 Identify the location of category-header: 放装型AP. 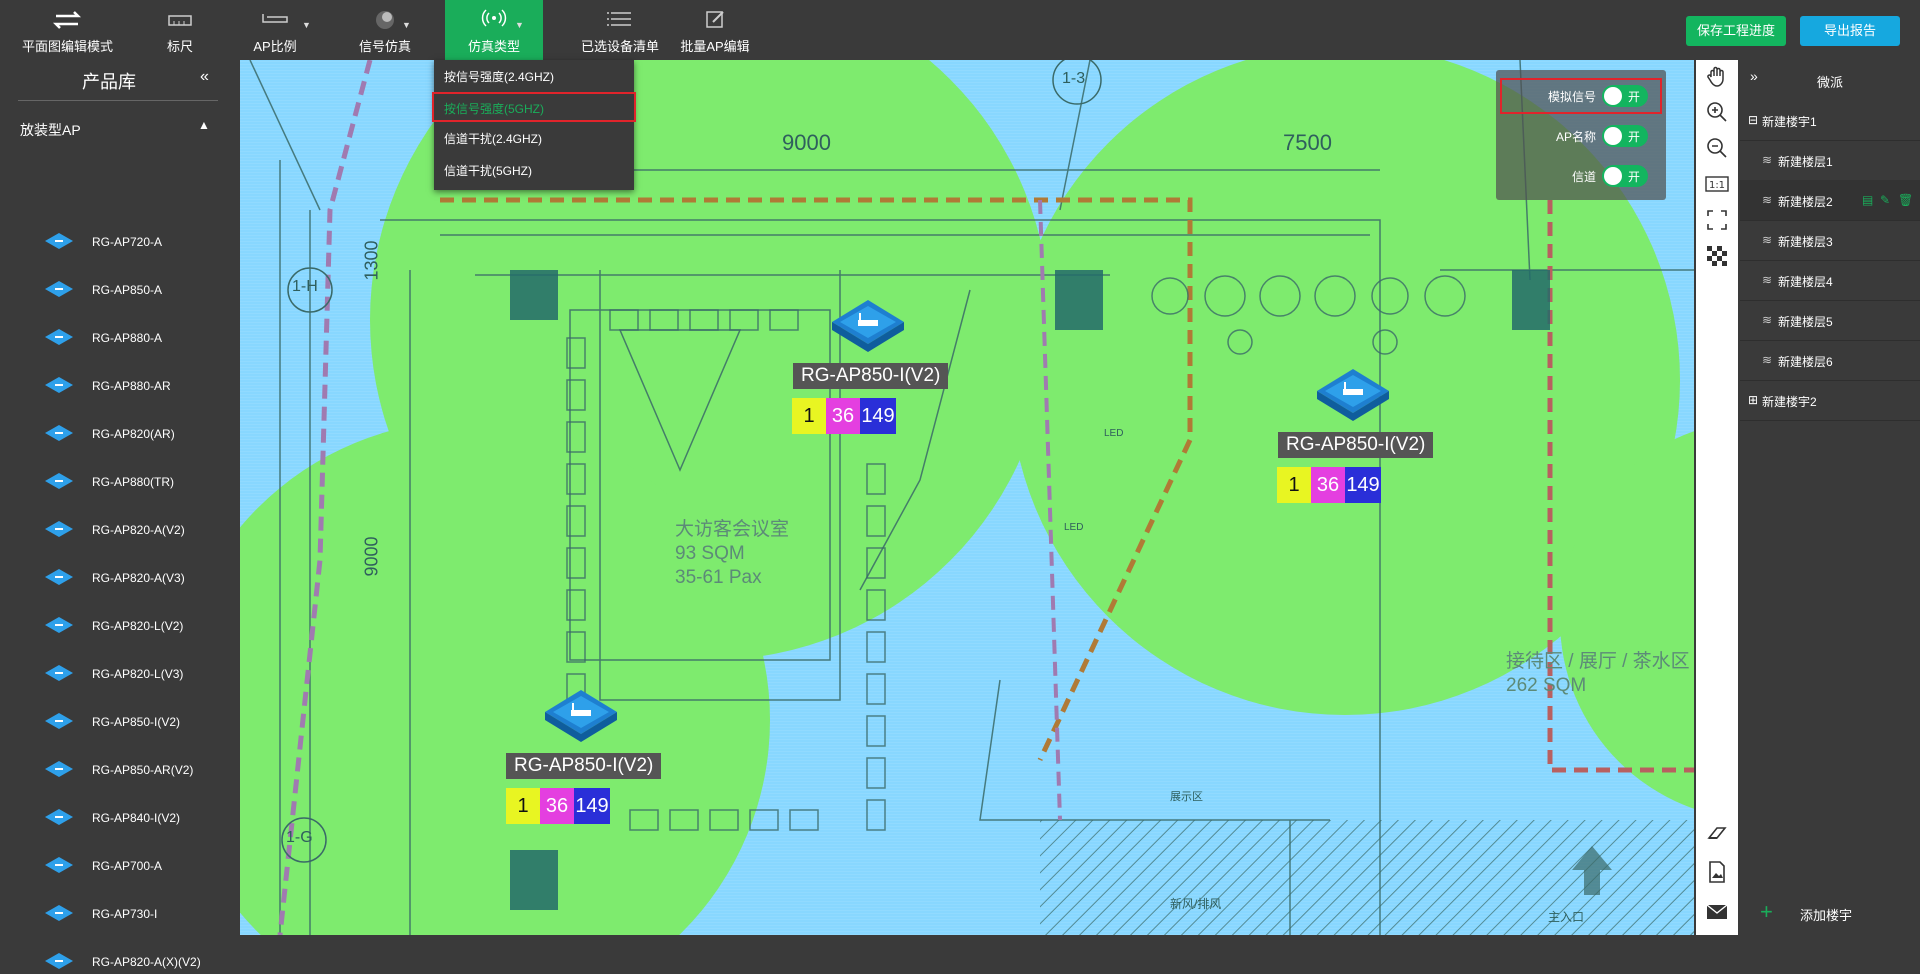
(50, 130).